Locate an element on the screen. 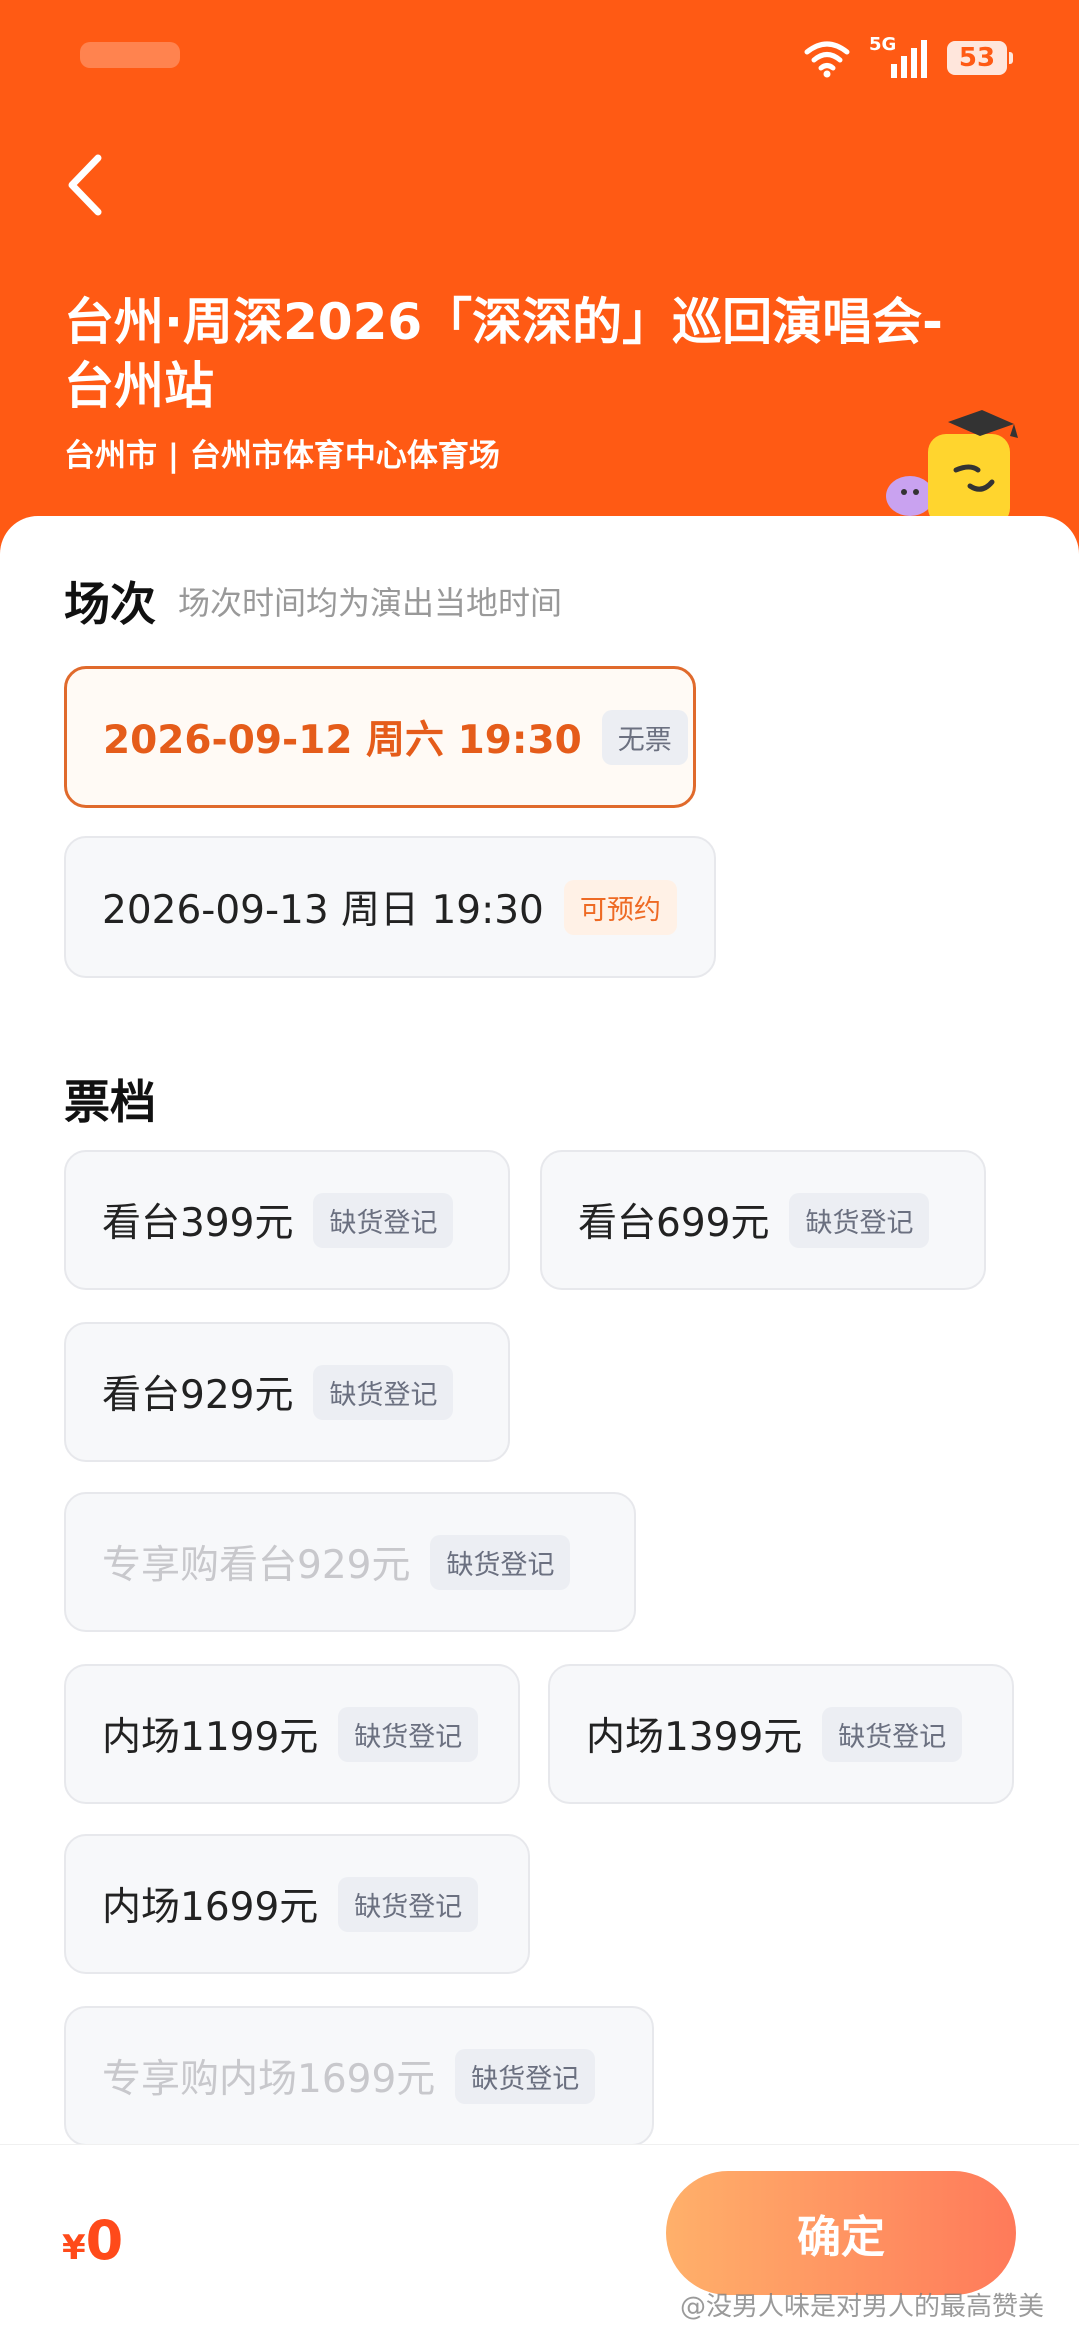 The height and width of the screenshot is (2329, 1079). total-price: ¥0 is located at coordinates (92, 2240).